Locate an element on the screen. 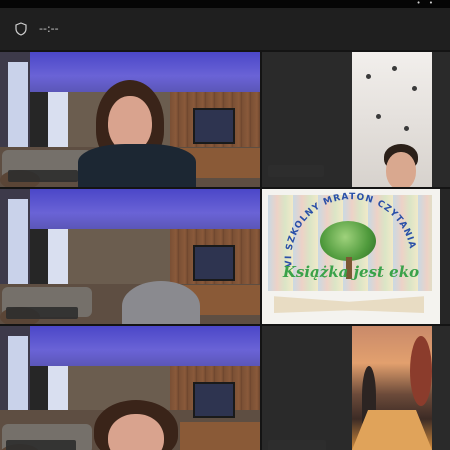  shield-icon is located at coordinates (21, 29).